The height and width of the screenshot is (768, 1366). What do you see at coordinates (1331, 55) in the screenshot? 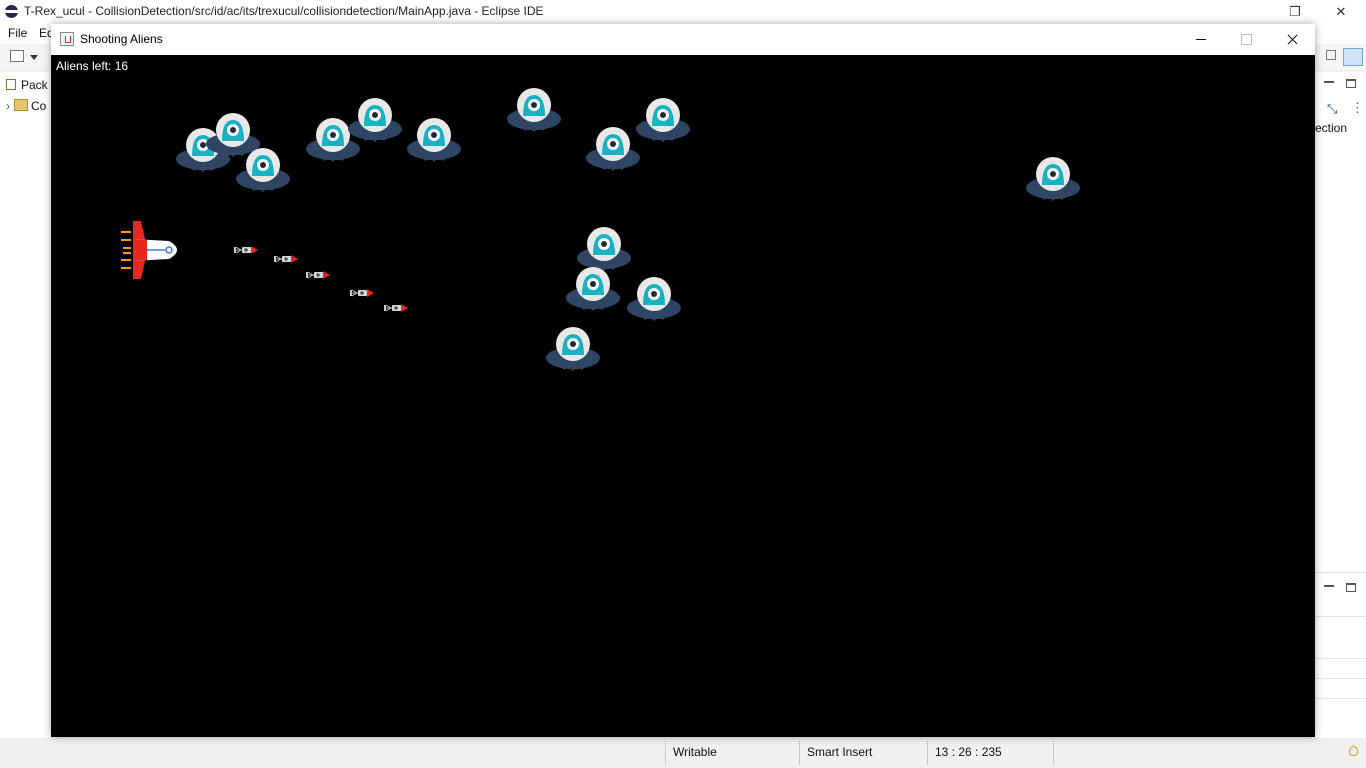
I see `perspective-icon` at bounding box center [1331, 55].